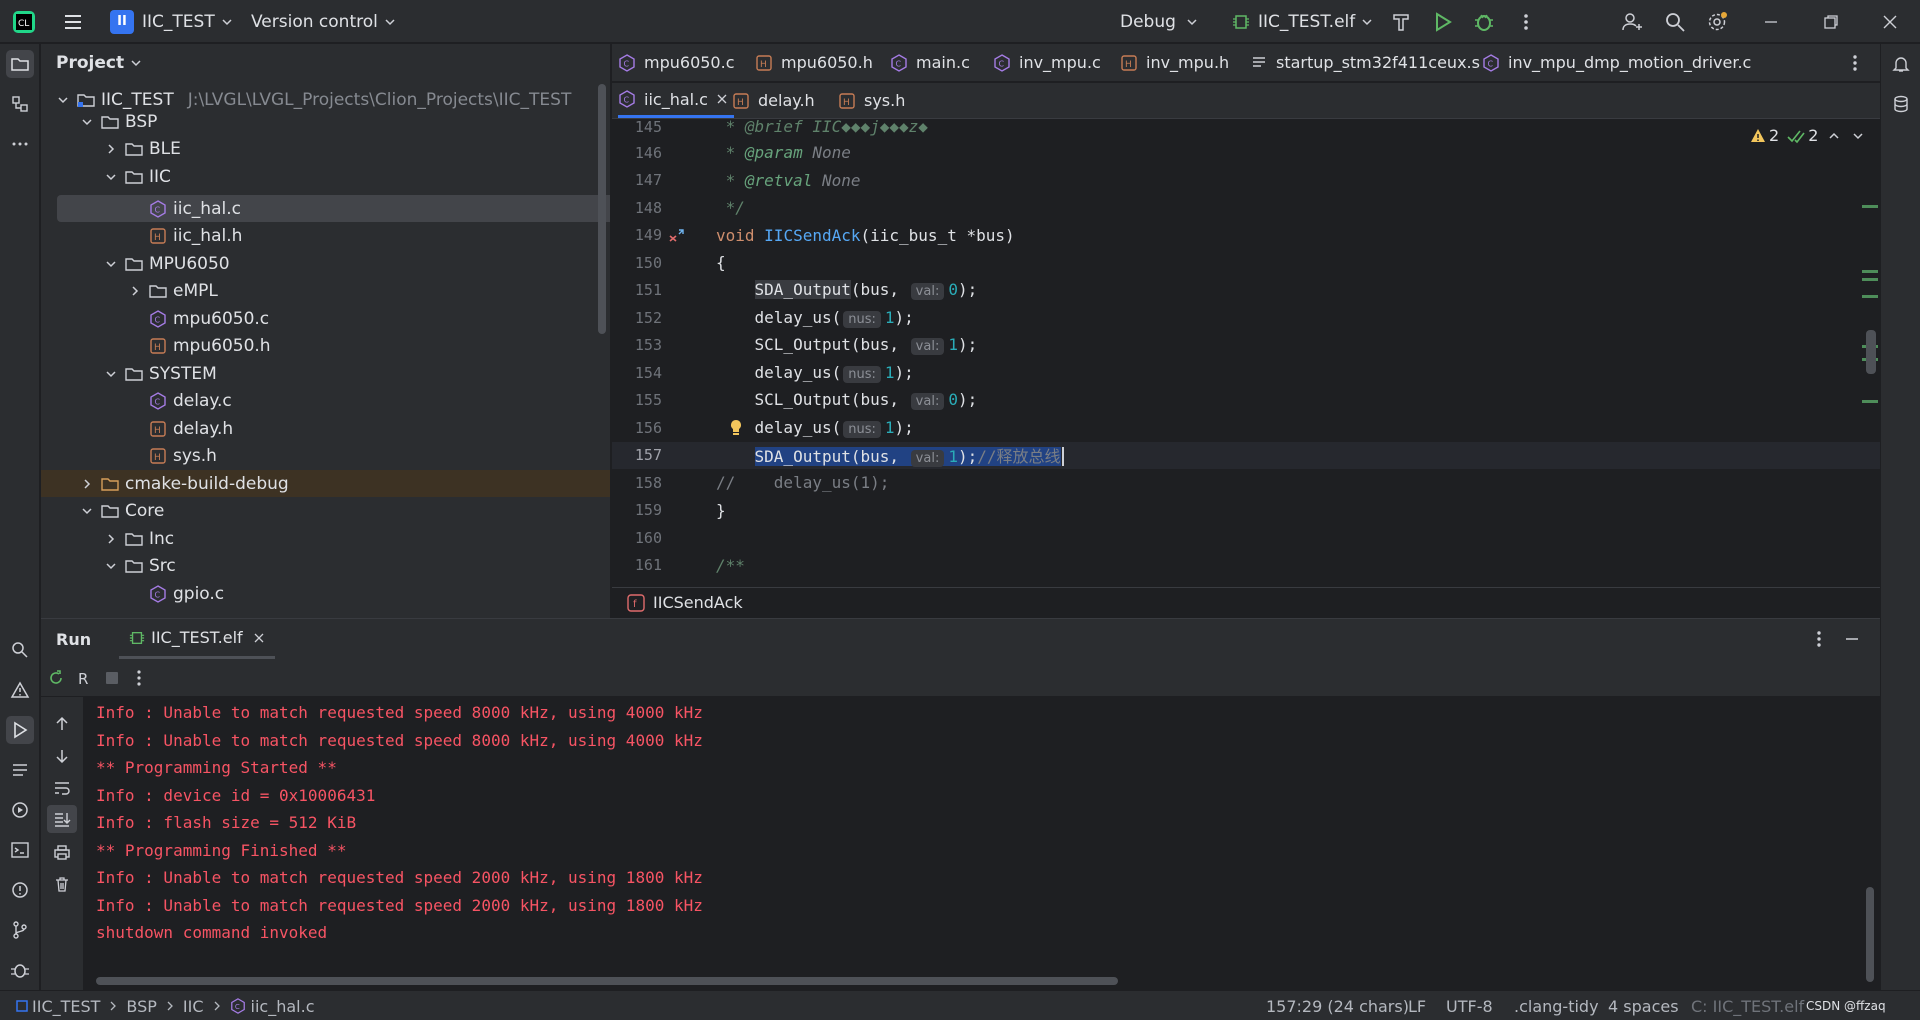 The width and height of the screenshot is (1920, 1020). Describe the element at coordinates (602, 209) in the screenshot. I see `project-scrollbar` at that location.